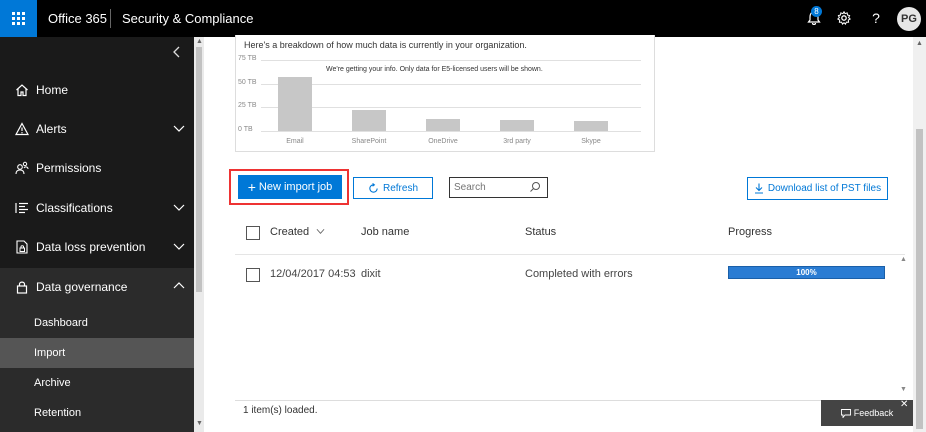 This screenshot has height=432, width=926. What do you see at coordinates (22, 208) in the screenshot?
I see `list-icon` at bounding box center [22, 208].